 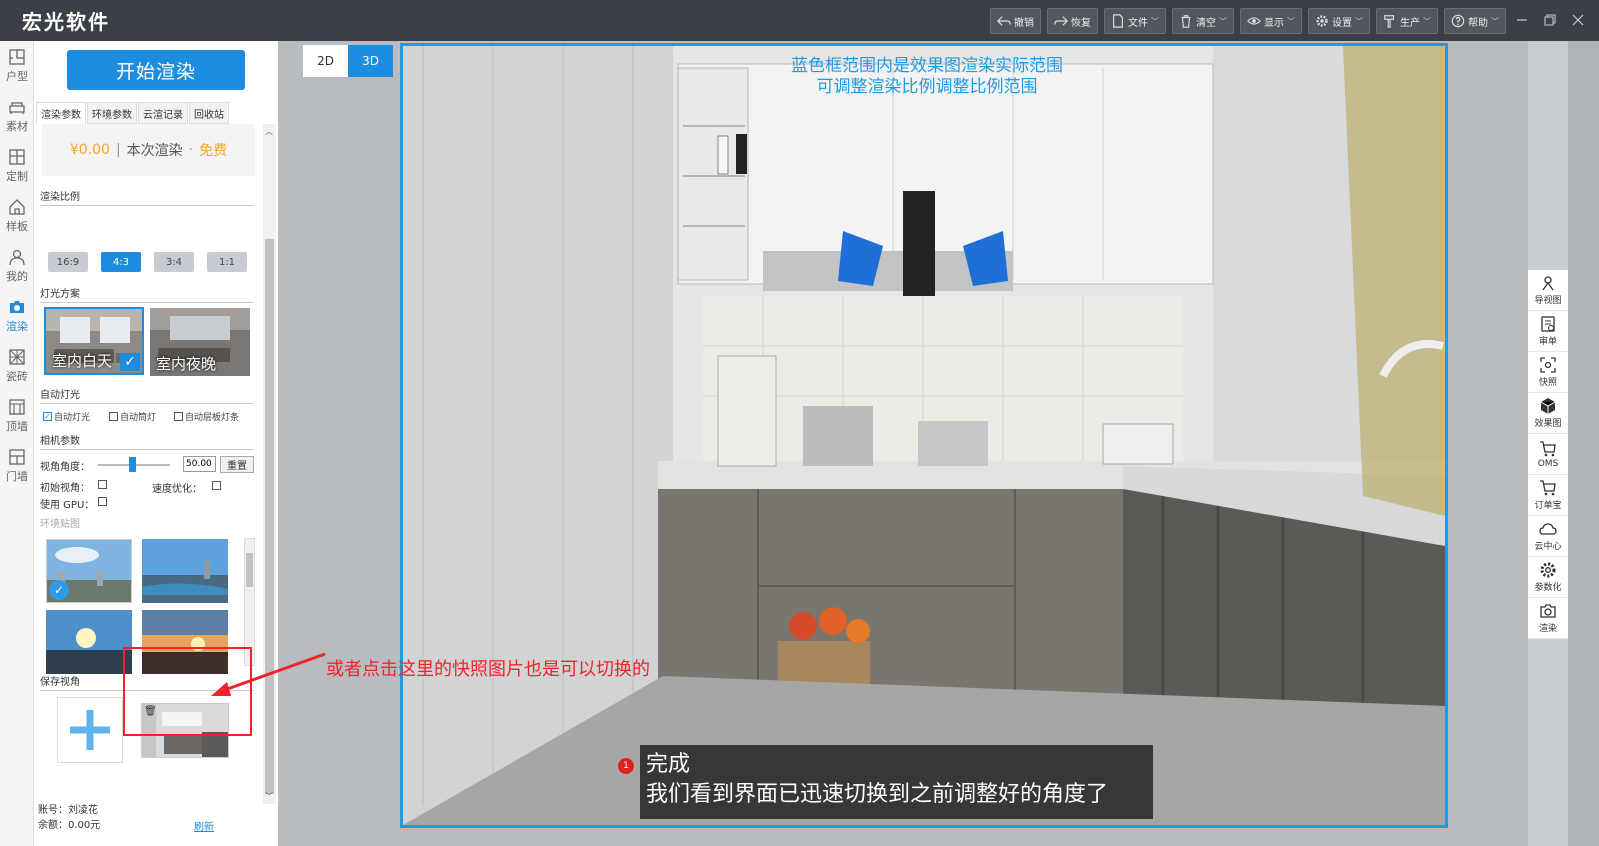 What do you see at coordinates (204, 825) in the screenshot?
I see `refresh-link: 刷新` at bounding box center [204, 825].